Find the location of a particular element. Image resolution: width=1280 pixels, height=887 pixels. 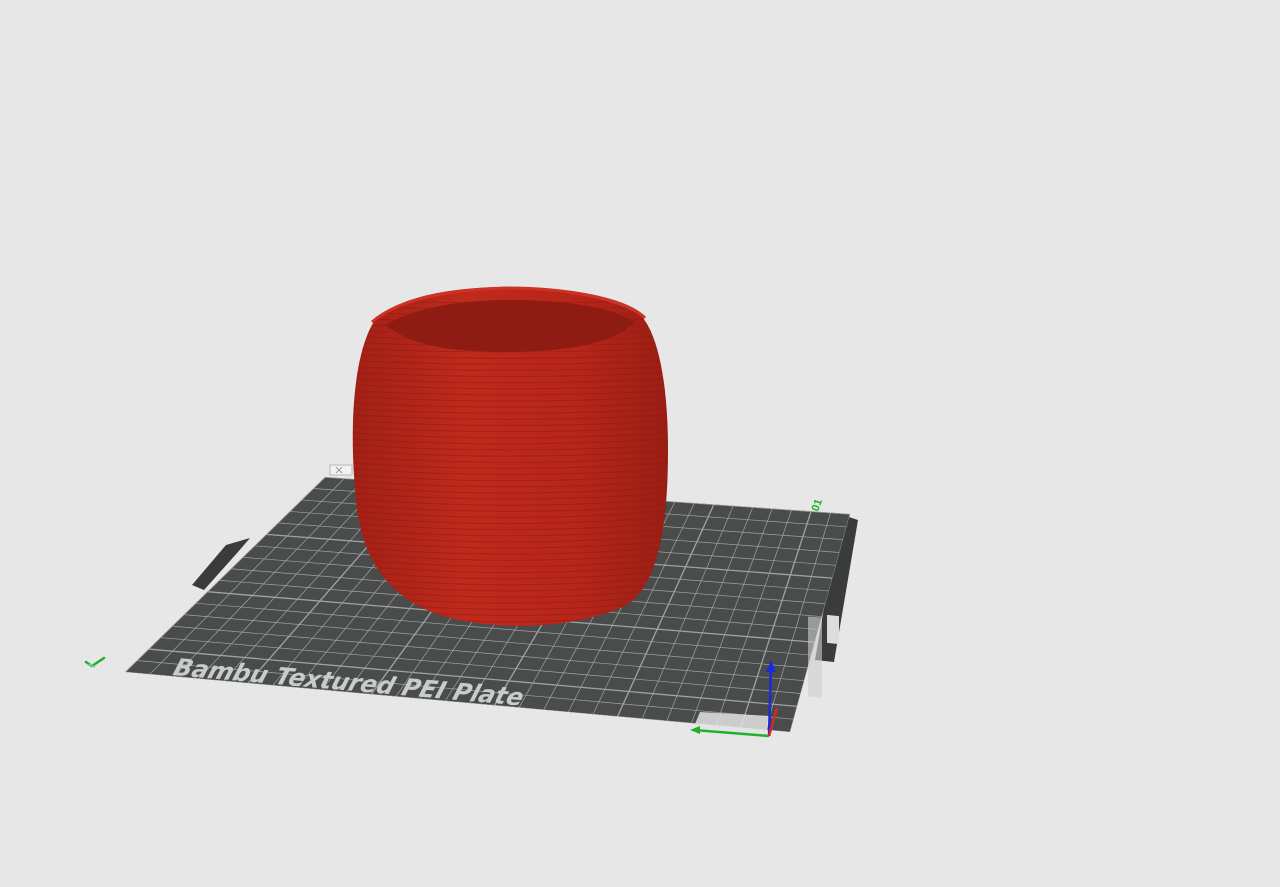

green-check-icon is located at coordinates (95, 662).